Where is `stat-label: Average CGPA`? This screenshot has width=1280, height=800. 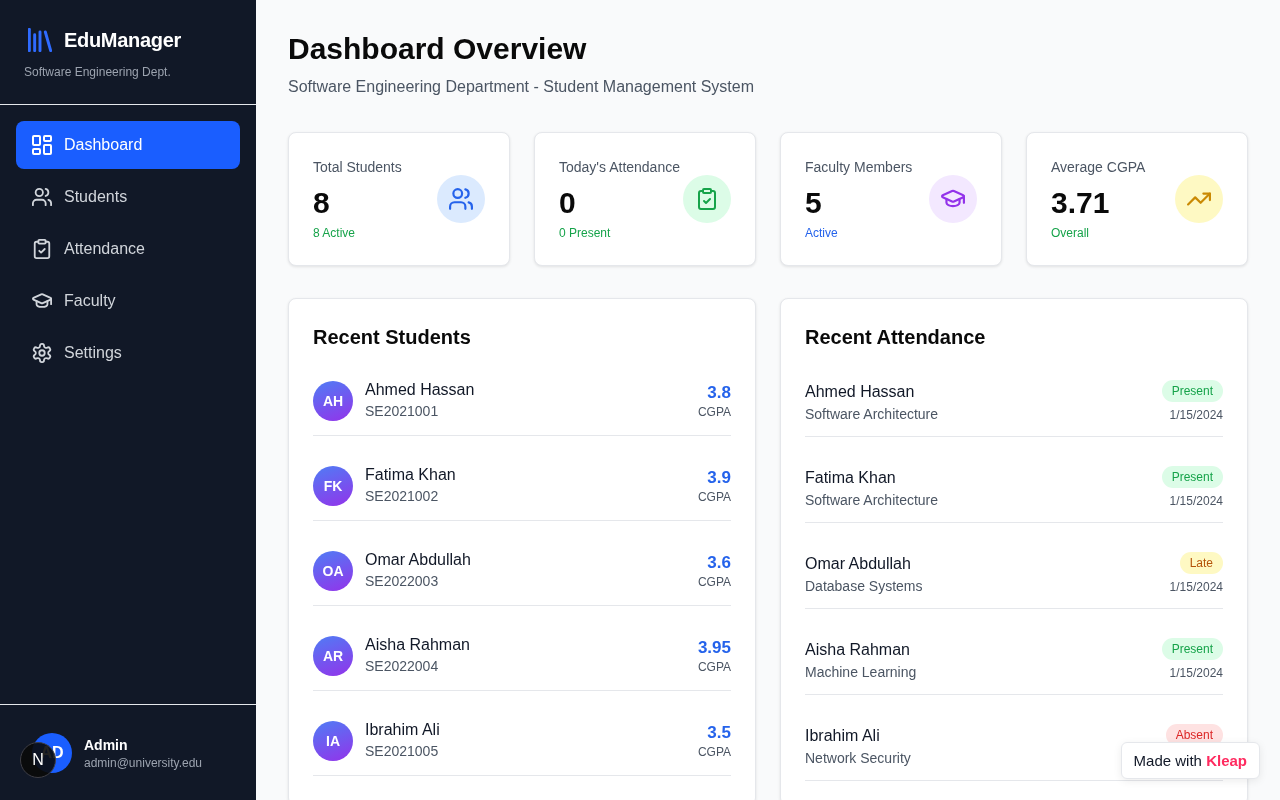 stat-label: Average CGPA is located at coordinates (1098, 167).